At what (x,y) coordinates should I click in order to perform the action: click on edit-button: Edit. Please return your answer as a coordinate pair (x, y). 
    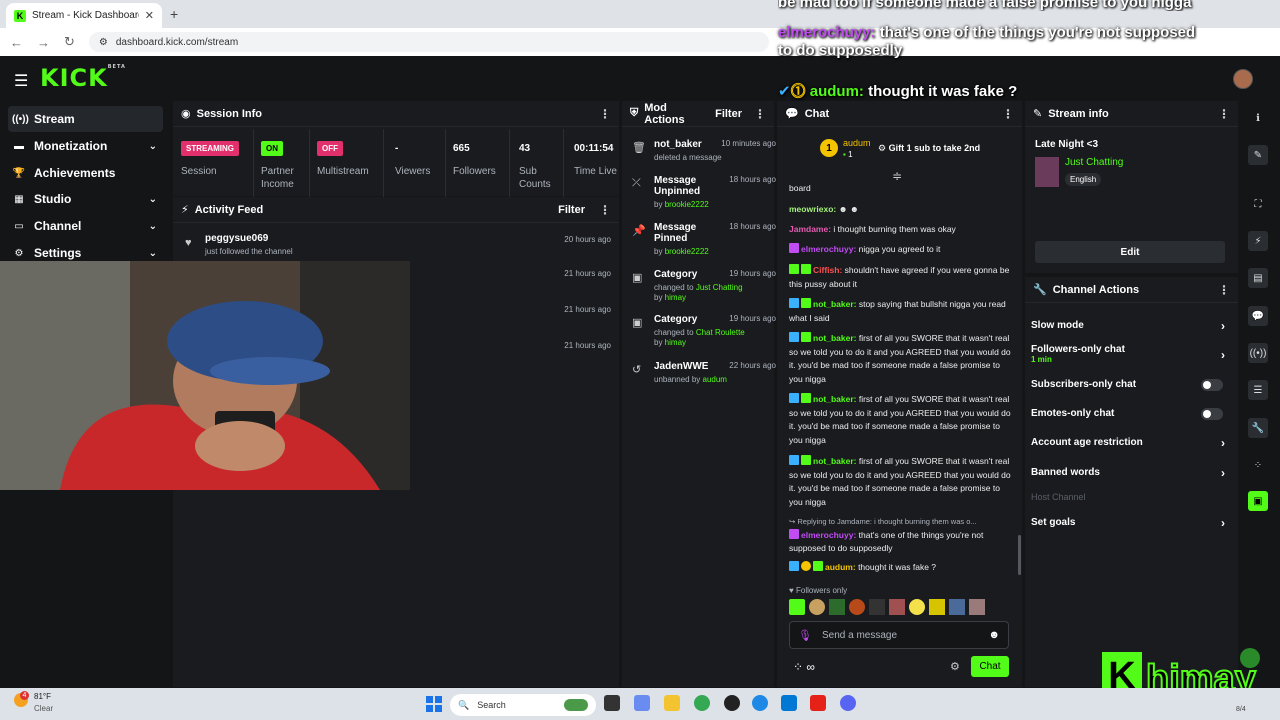
    Looking at the image, I should click on (1130, 252).